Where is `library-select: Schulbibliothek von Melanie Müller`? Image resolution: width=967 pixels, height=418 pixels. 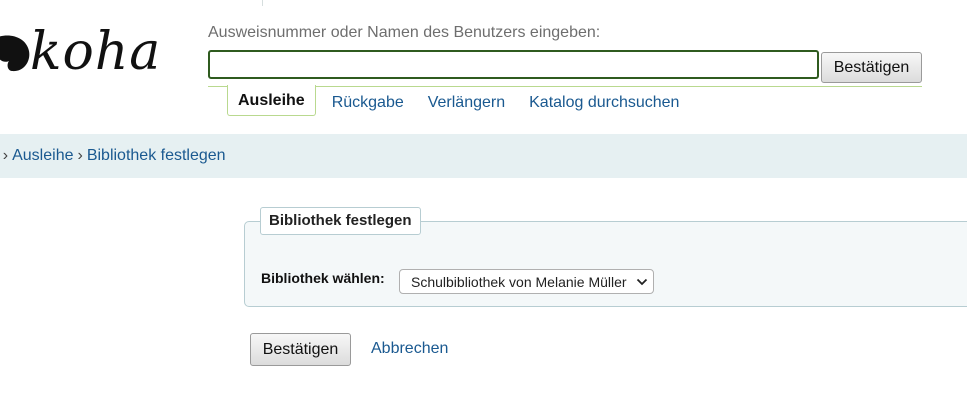 library-select: Schulbibliothek von Melanie Müller is located at coordinates (526, 281).